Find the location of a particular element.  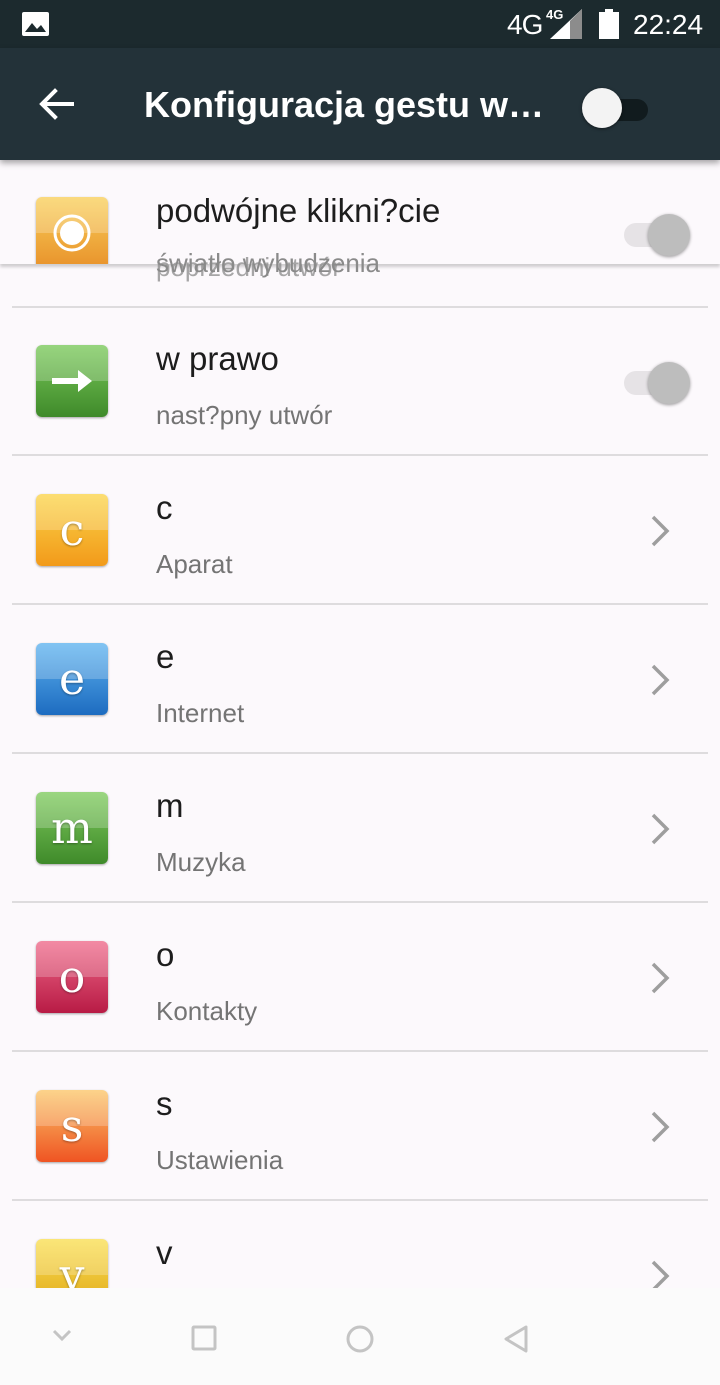

list-item-letter-s: s s Ustawienia is located at coordinates (360, 1127).